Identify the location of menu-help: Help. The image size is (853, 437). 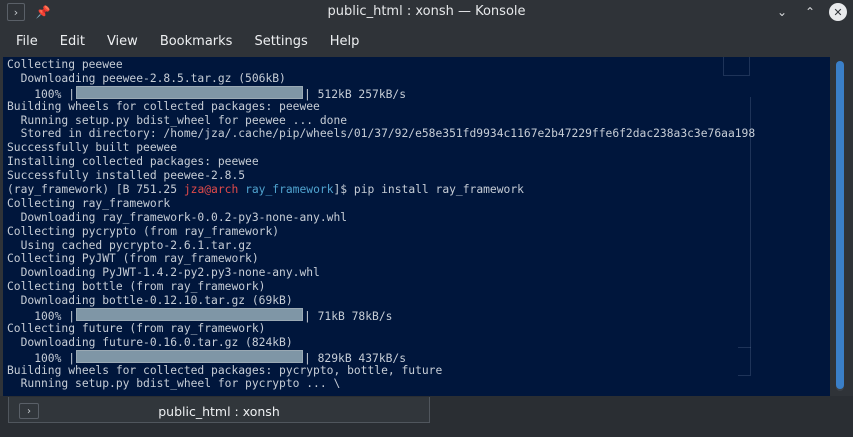
(345, 41).